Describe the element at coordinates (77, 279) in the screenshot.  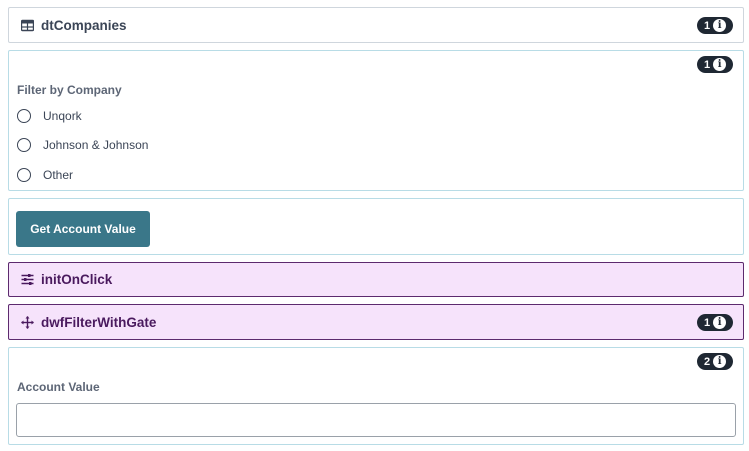
I see `initonclick-title: initOnClick` at that location.